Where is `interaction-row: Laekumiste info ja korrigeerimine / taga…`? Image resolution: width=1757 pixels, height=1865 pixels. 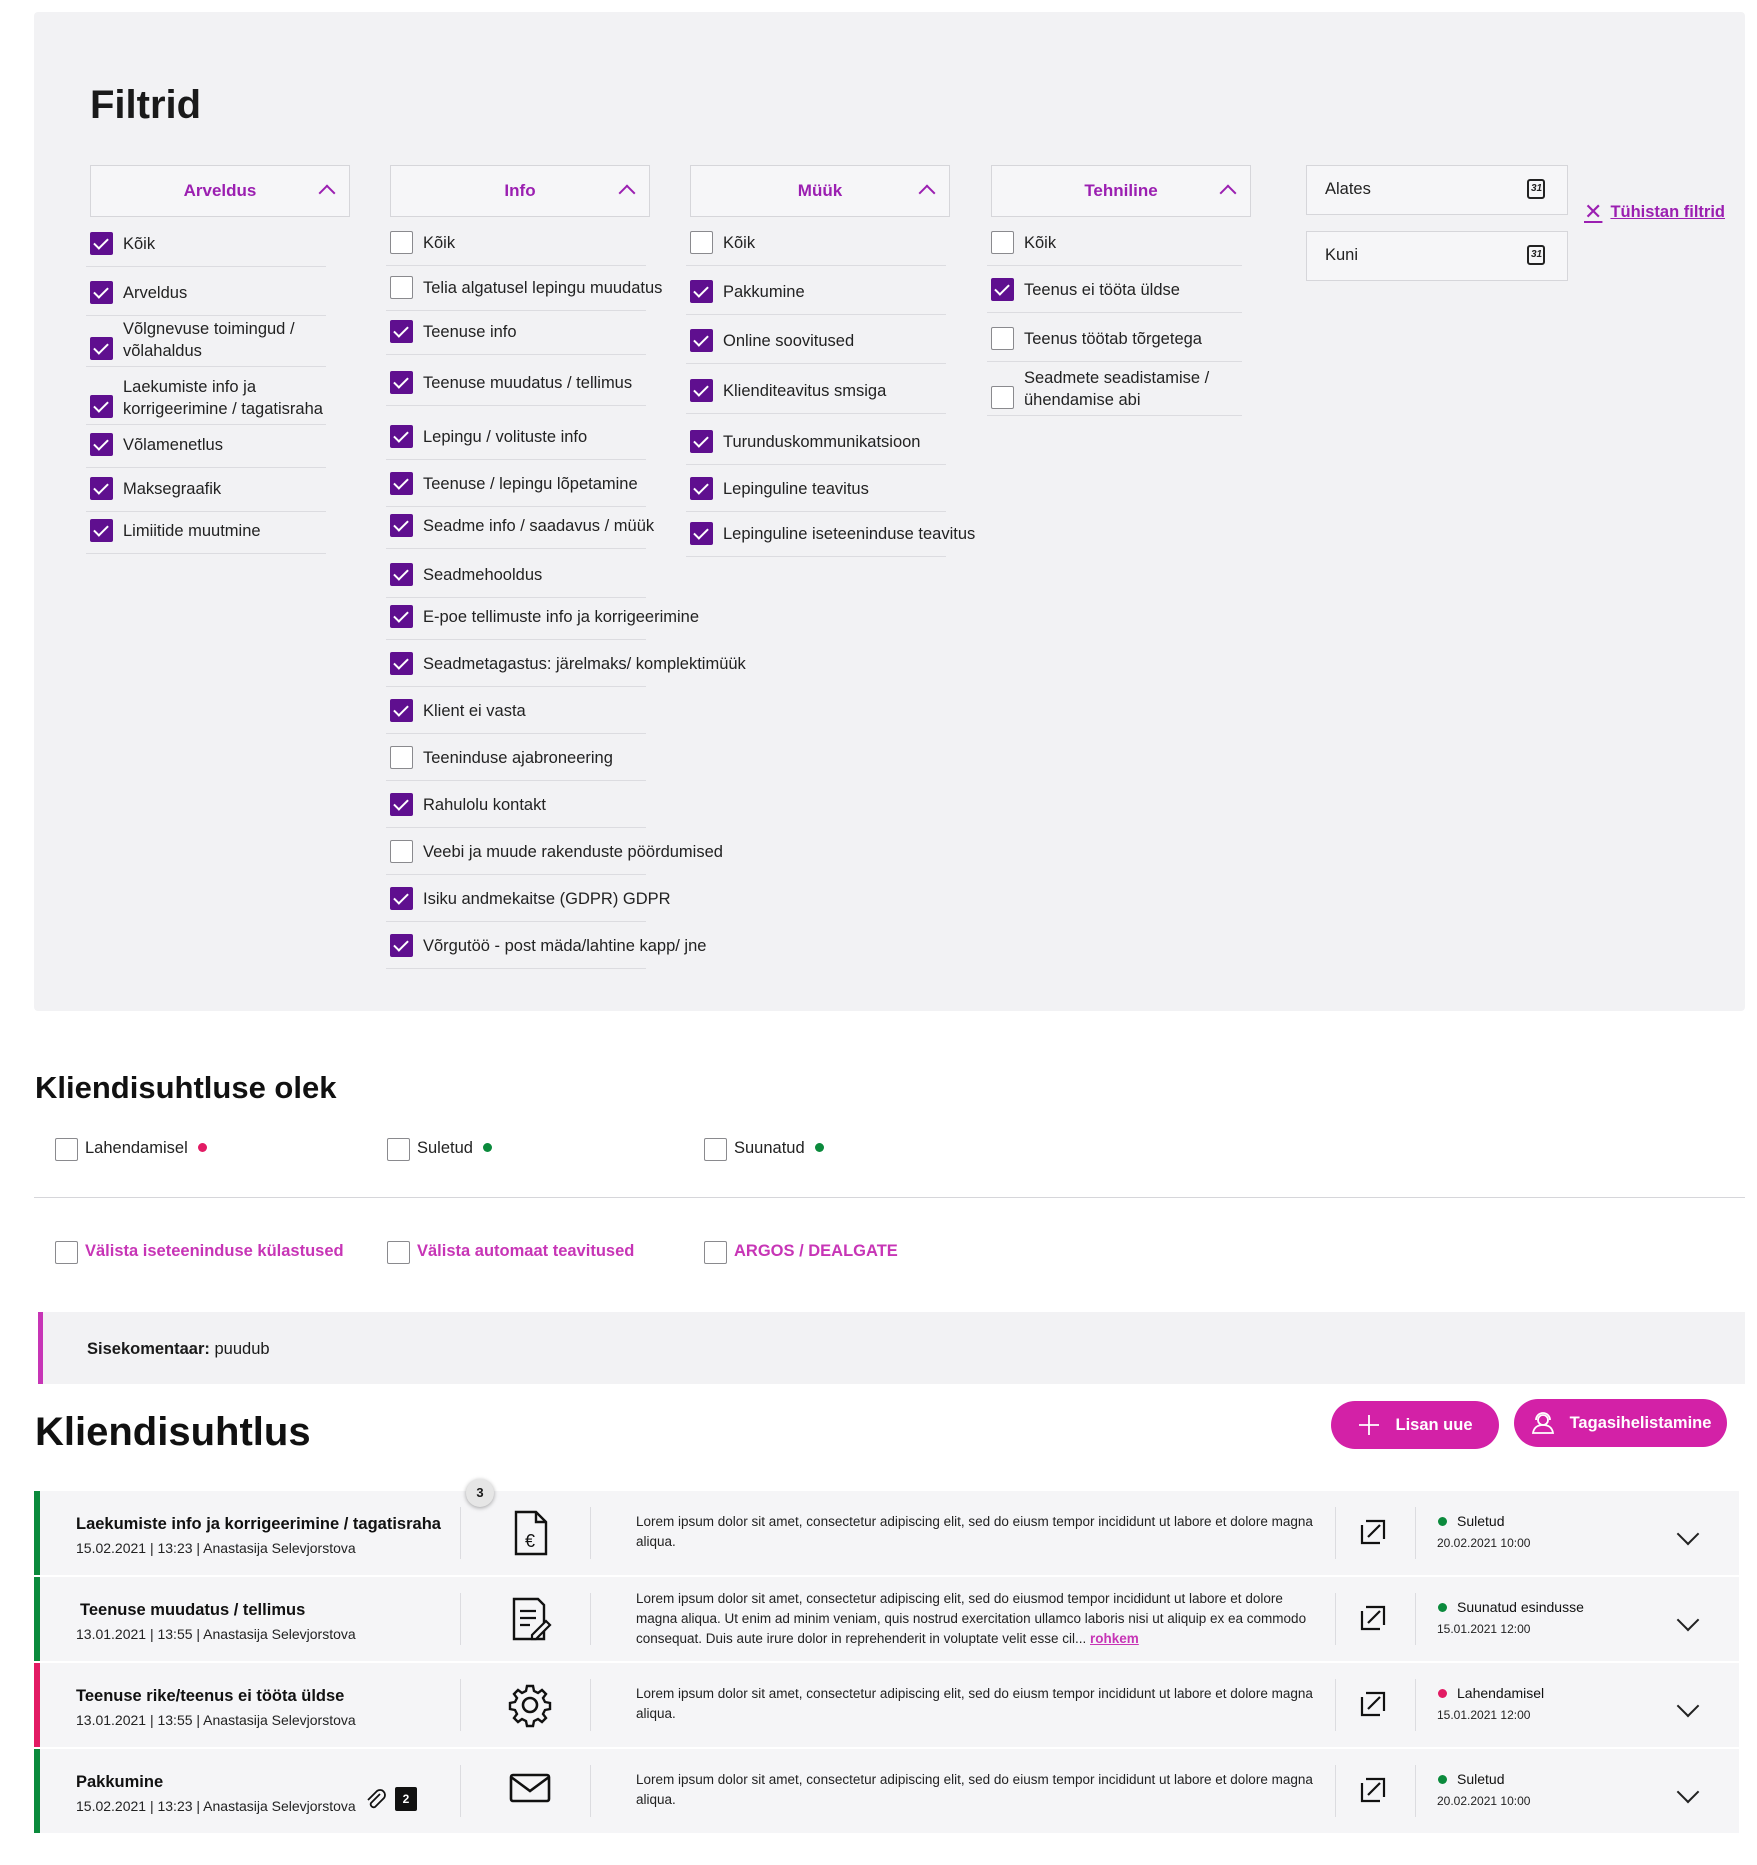
interaction-row: Laekumiste info ja korrigeerimine / taga… is located at coordinates (886, 1533).